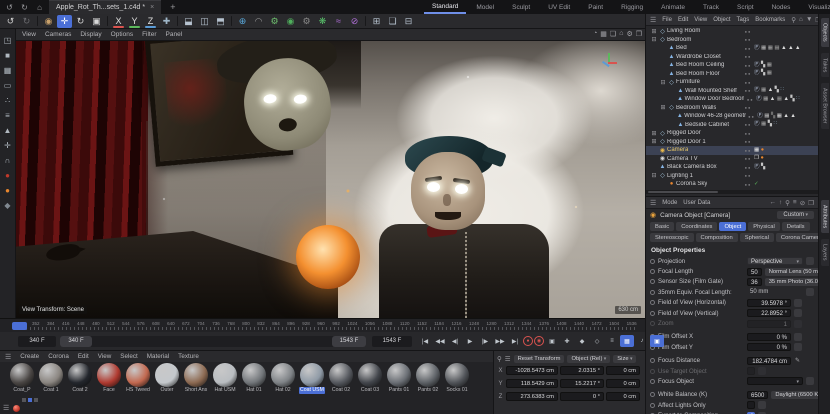 The height and width of the screenshot is (414, 830). Describe the element at coordinates (220, 21) in the screenshot. I see `render-settings-icon: ⬒` at that location.